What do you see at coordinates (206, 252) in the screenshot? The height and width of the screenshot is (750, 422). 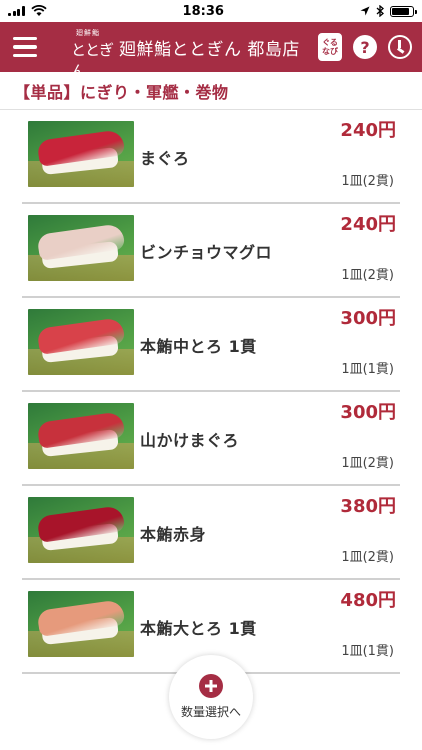 I see `item-name: ビンチョウマグロ` at bounding box center [206, 252].